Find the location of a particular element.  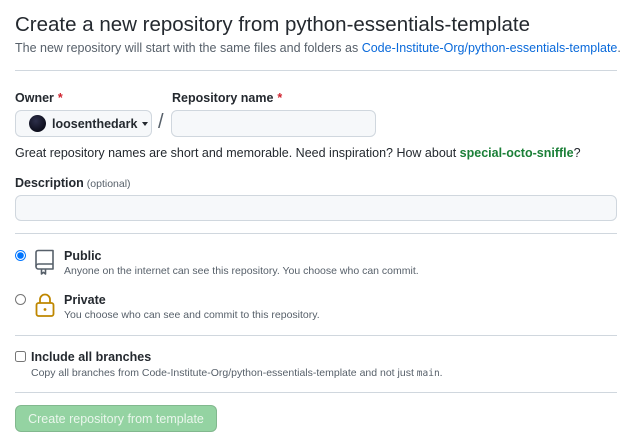

optional-tag: (optional) is located at coordinates (108, 184).